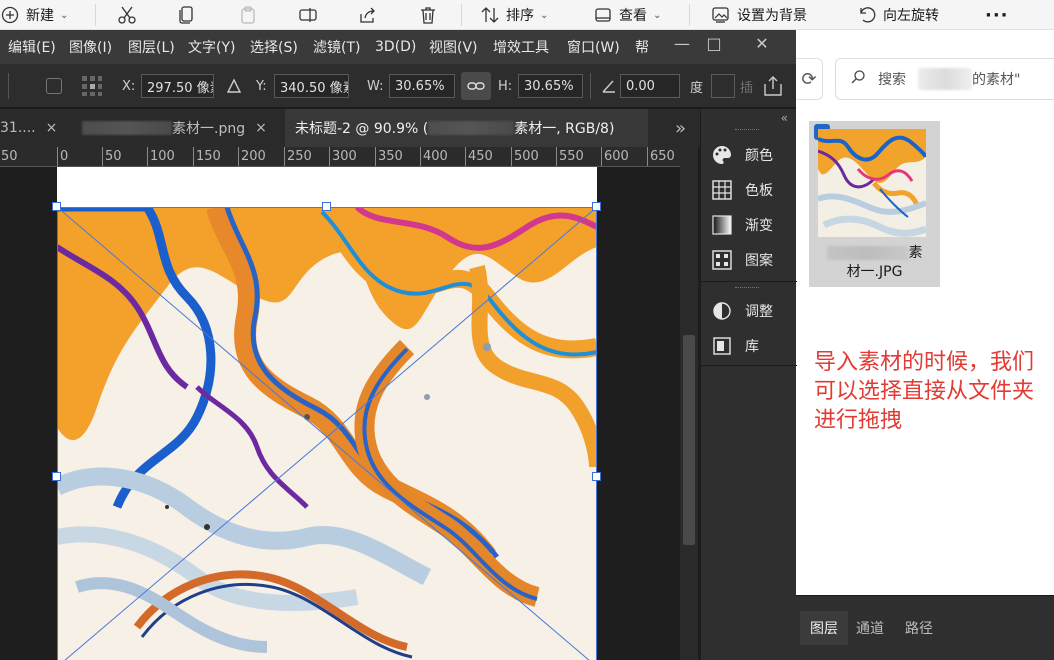 The image size is (1054, 660). I want to click on tab-label: 素材一.png, so click(209, 129).